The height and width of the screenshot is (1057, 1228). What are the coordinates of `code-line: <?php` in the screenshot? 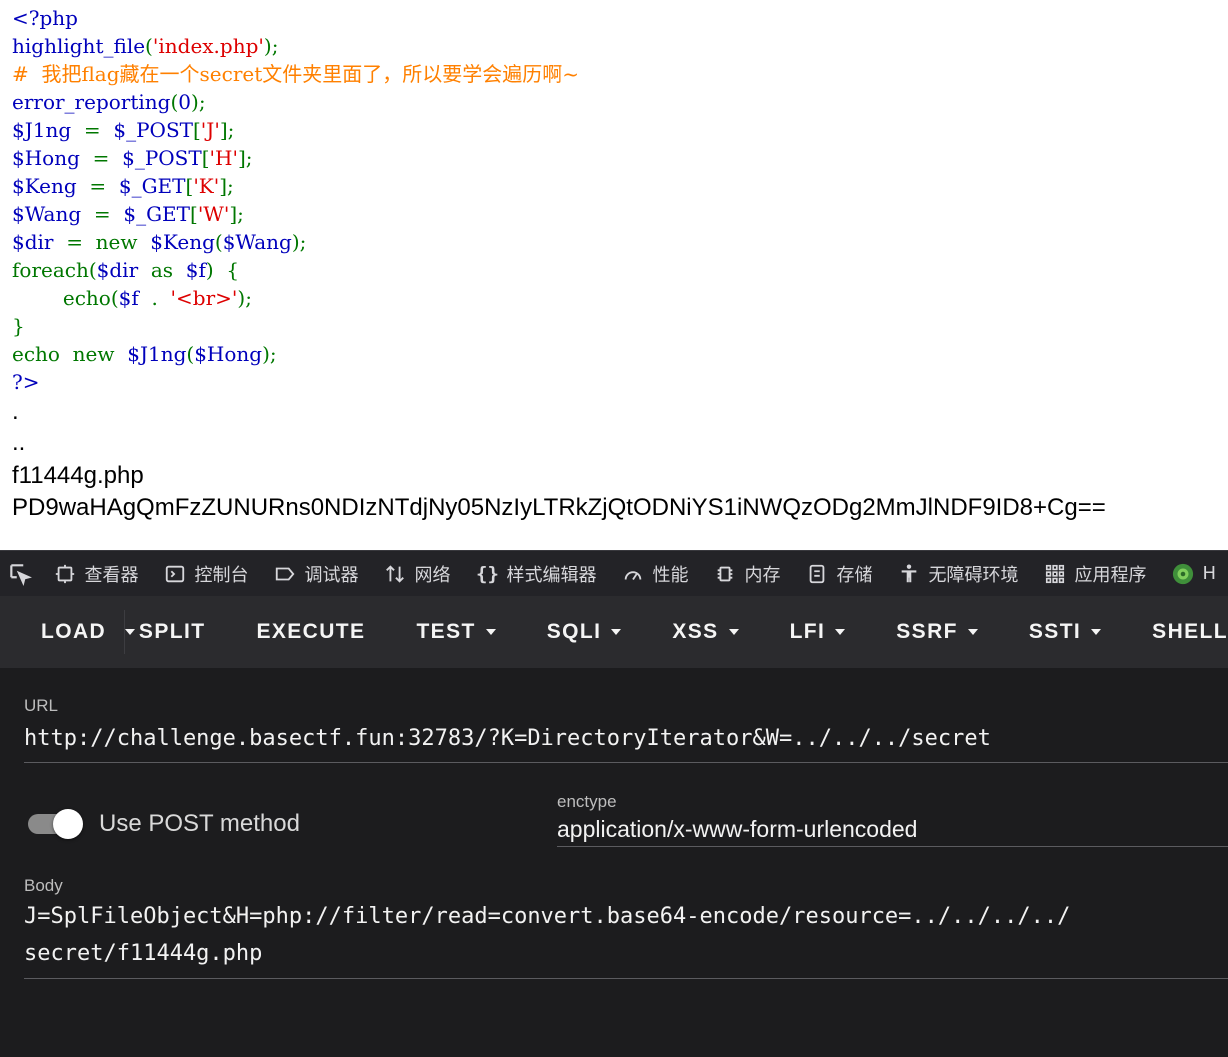 It's located at (295, 18).